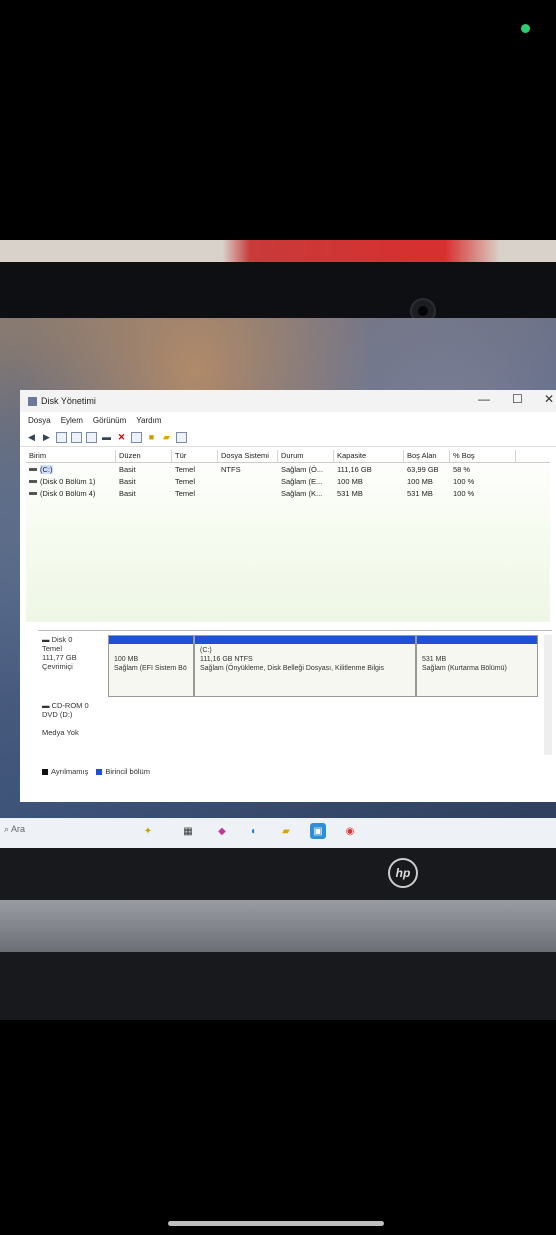 Image resolution: width=556 pixels, height=1235 pixels. Describe the element at coordinates (68, 493) in the screenshot. I see `volume-name: (Disk 0 Bölüm 4)` at that location.